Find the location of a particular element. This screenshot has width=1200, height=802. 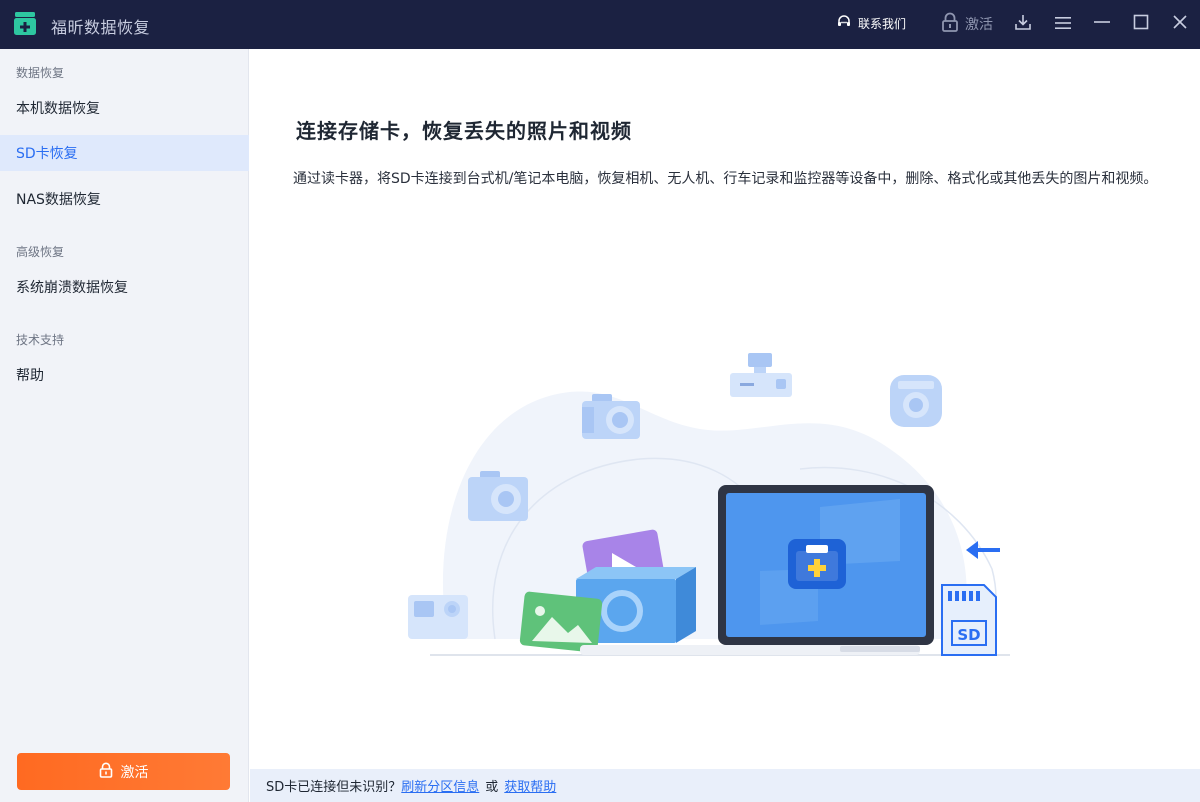

close-button is located at coordinates (1180, 24).